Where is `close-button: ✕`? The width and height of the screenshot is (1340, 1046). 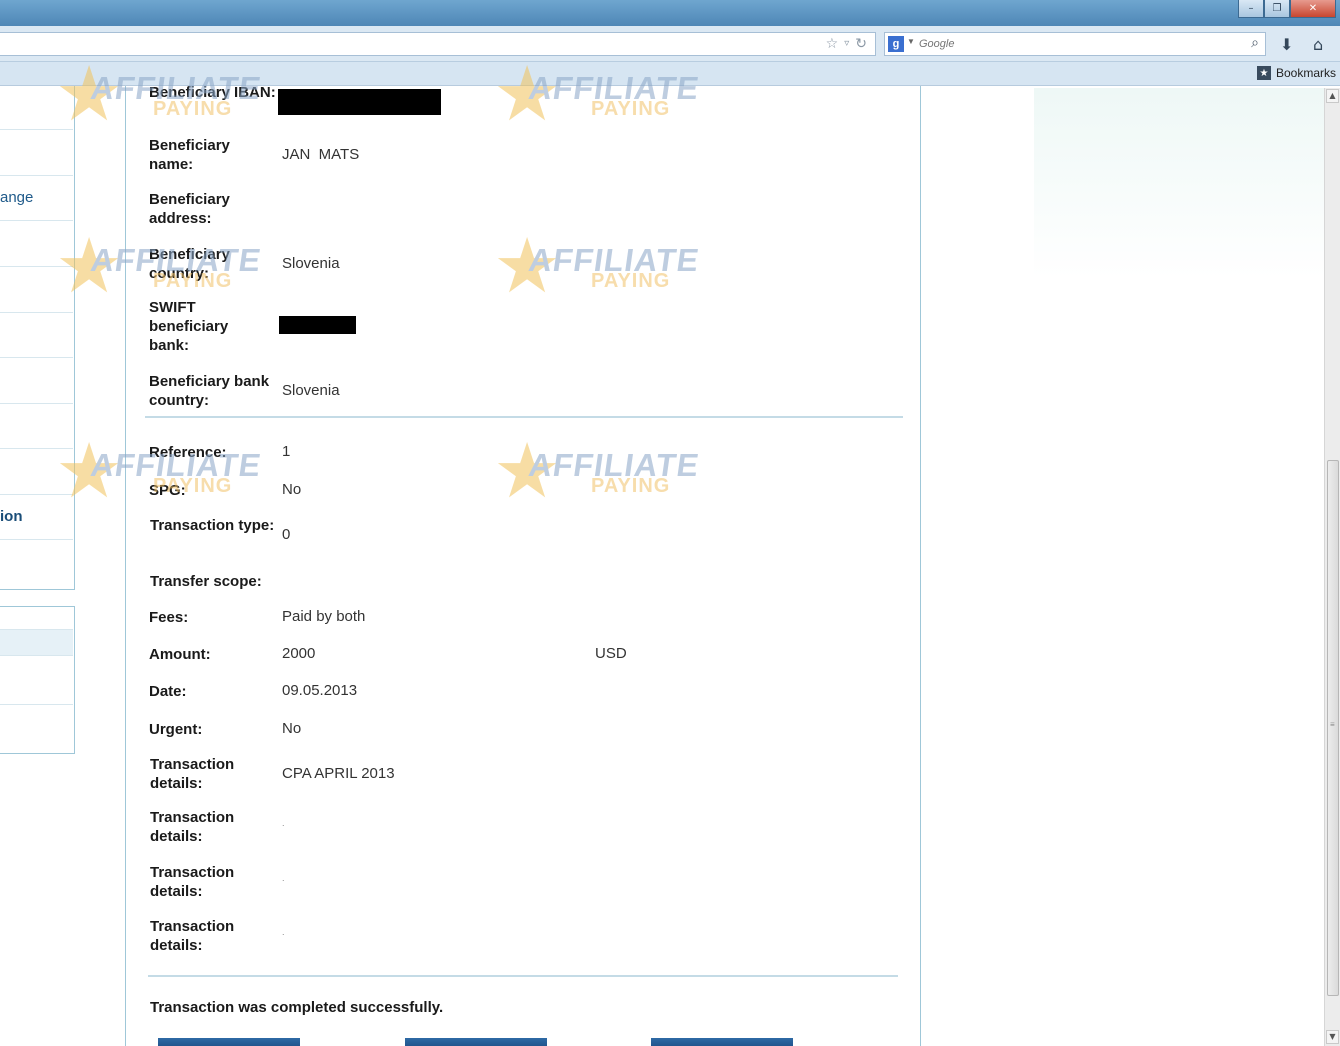
close-button: ✕ is located at coordinates (1313, 9).